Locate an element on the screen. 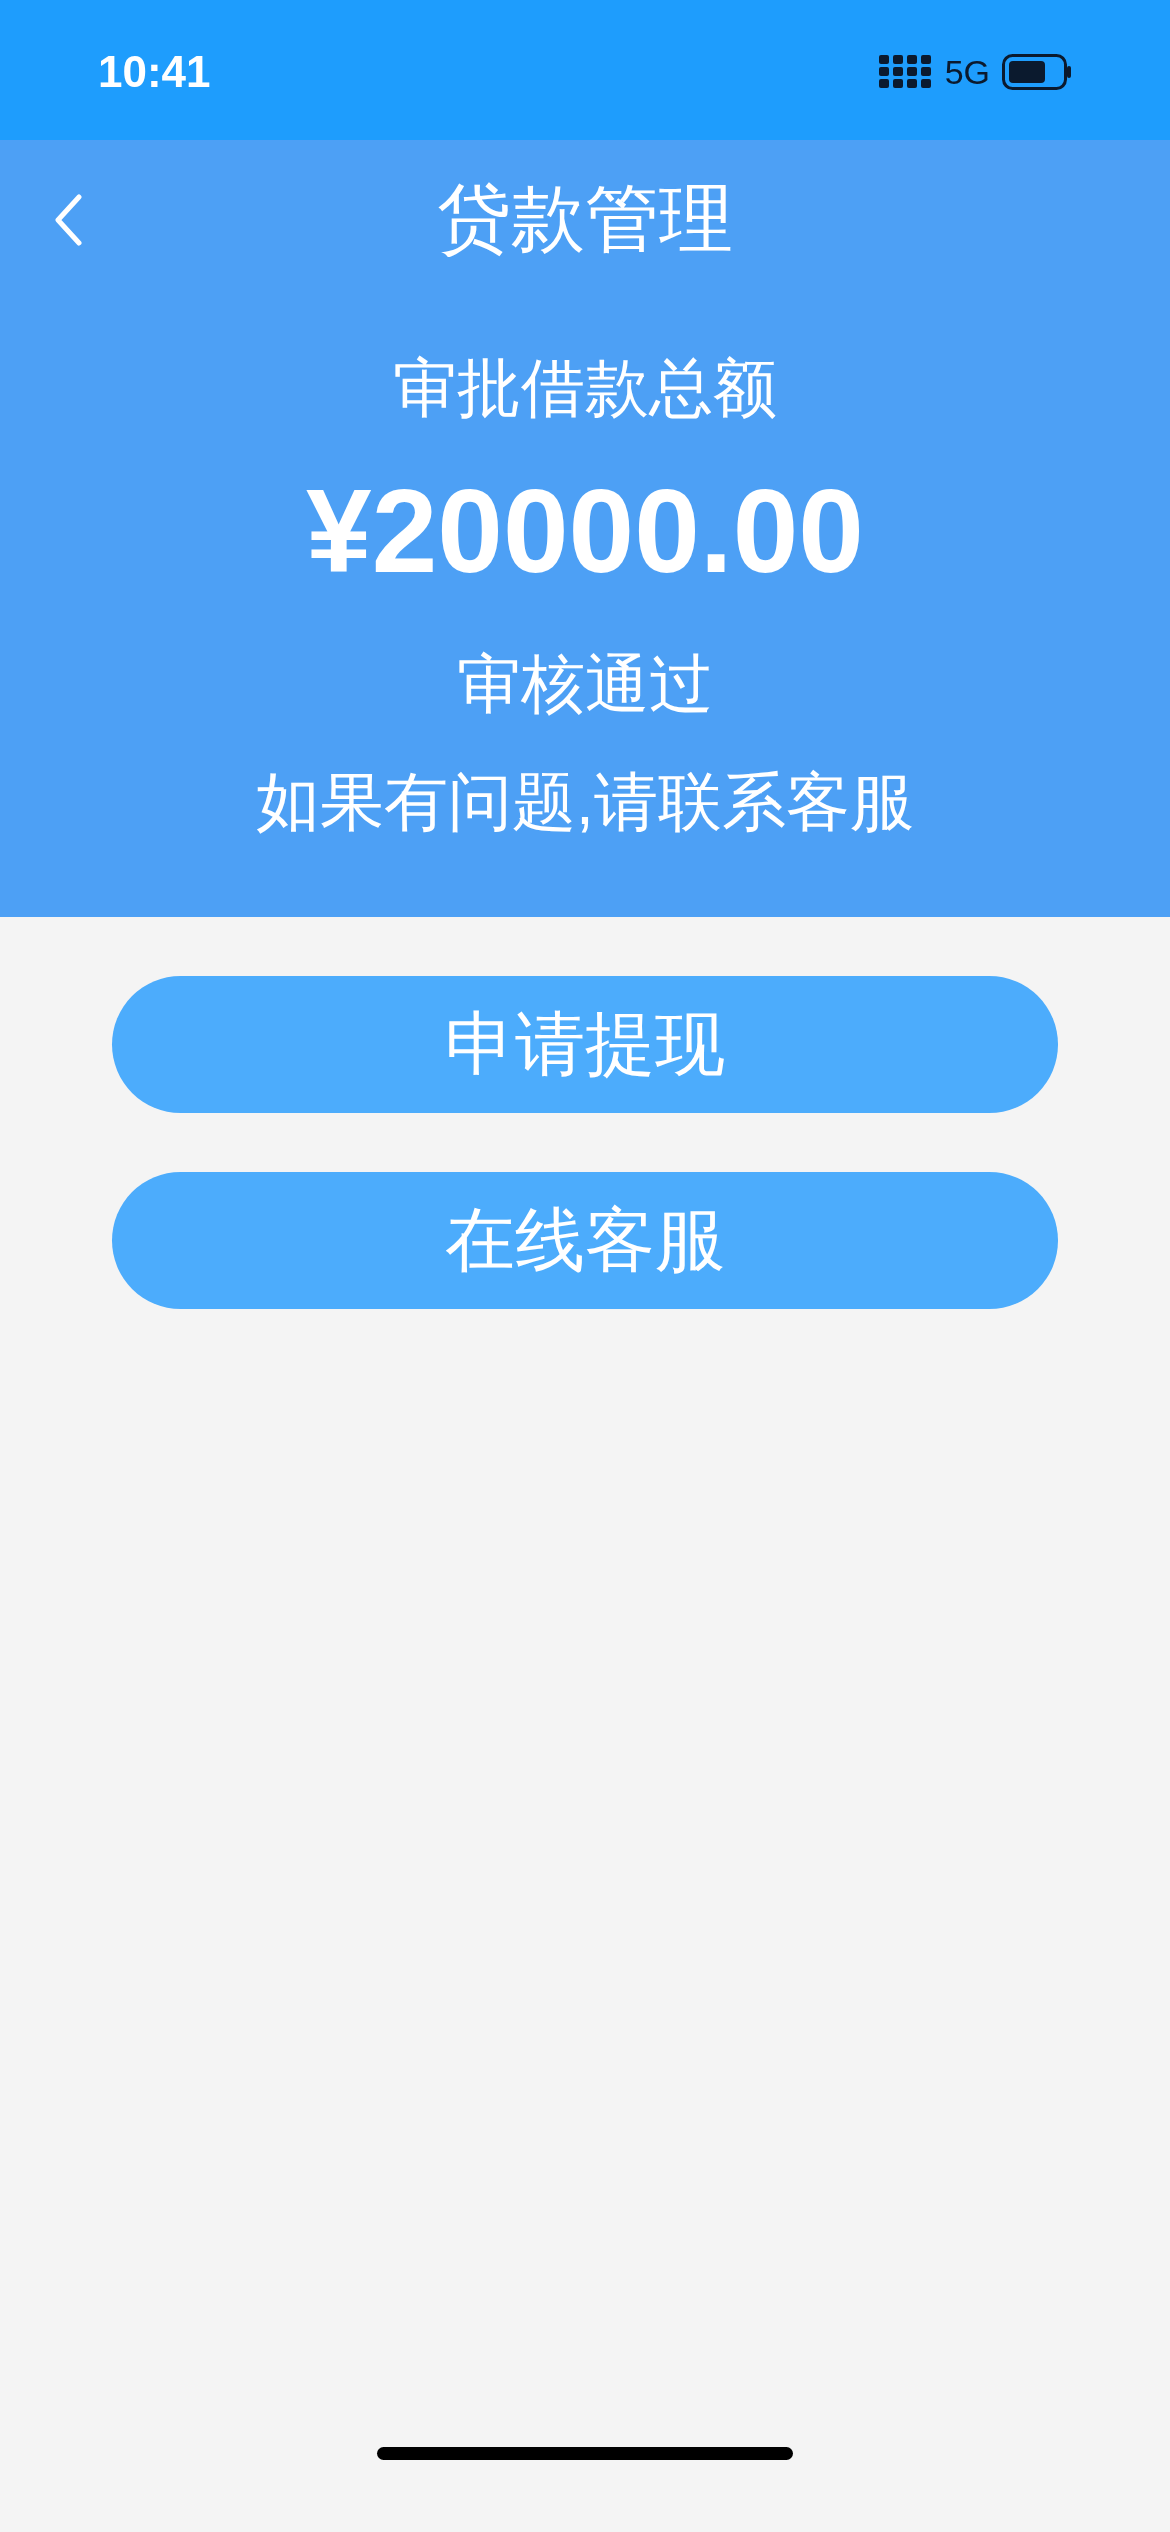 The height and width of the screenshot is (2532, 1170). loan-amount: ¥20000.00 is located at coordinates (585, 531).